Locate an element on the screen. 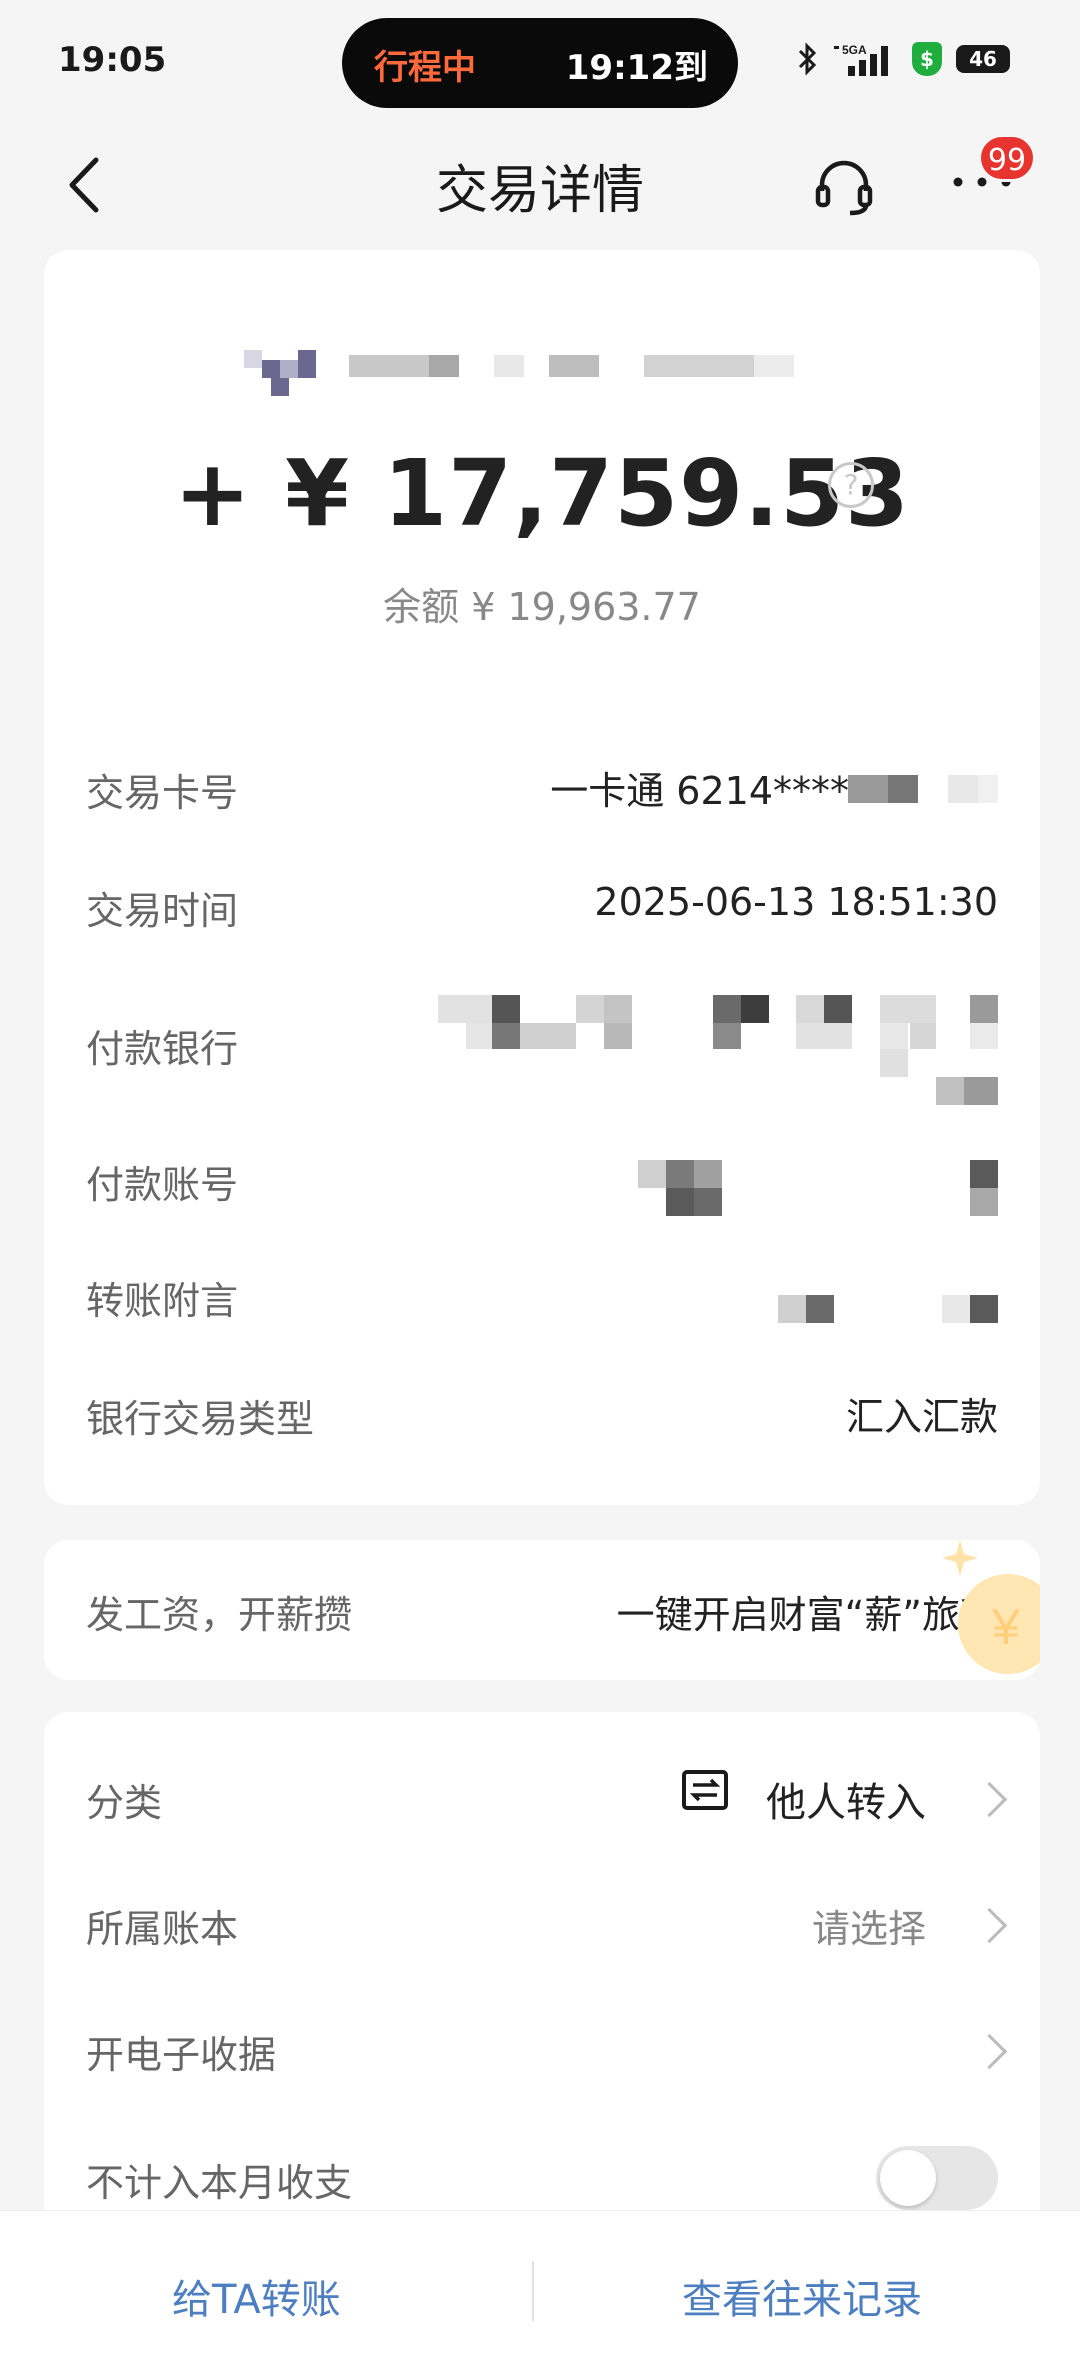 The image size is (1080, 2376). category-row: 分类 他人转入 is located at coordinates (542, 1797).